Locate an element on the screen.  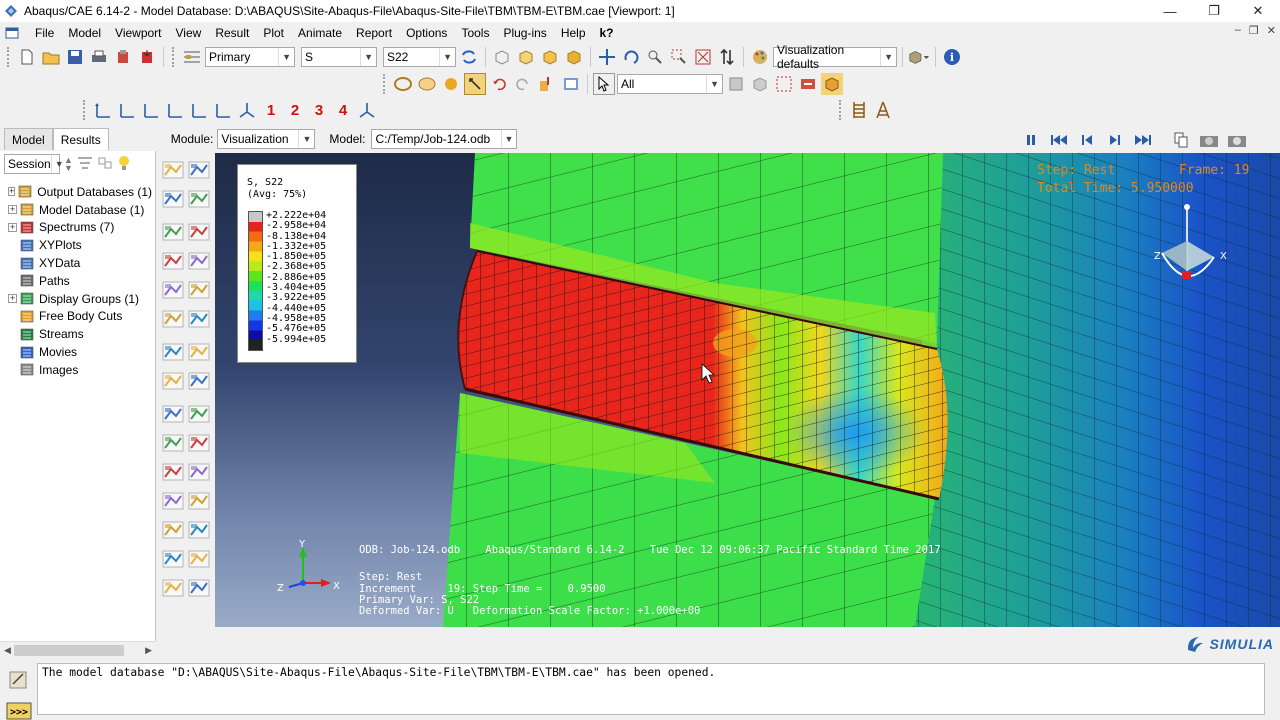
symbol-plot-icon is located at coordinates (199, 199).